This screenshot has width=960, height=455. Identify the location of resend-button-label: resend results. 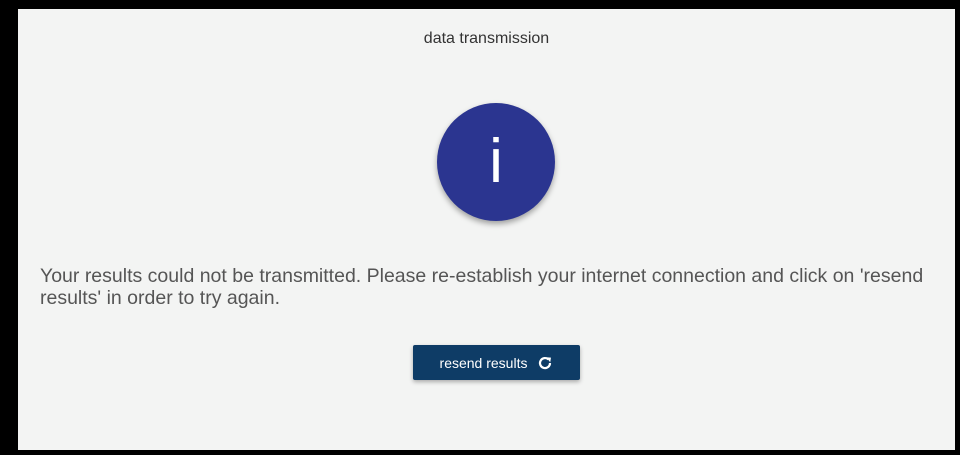
(483, 362).